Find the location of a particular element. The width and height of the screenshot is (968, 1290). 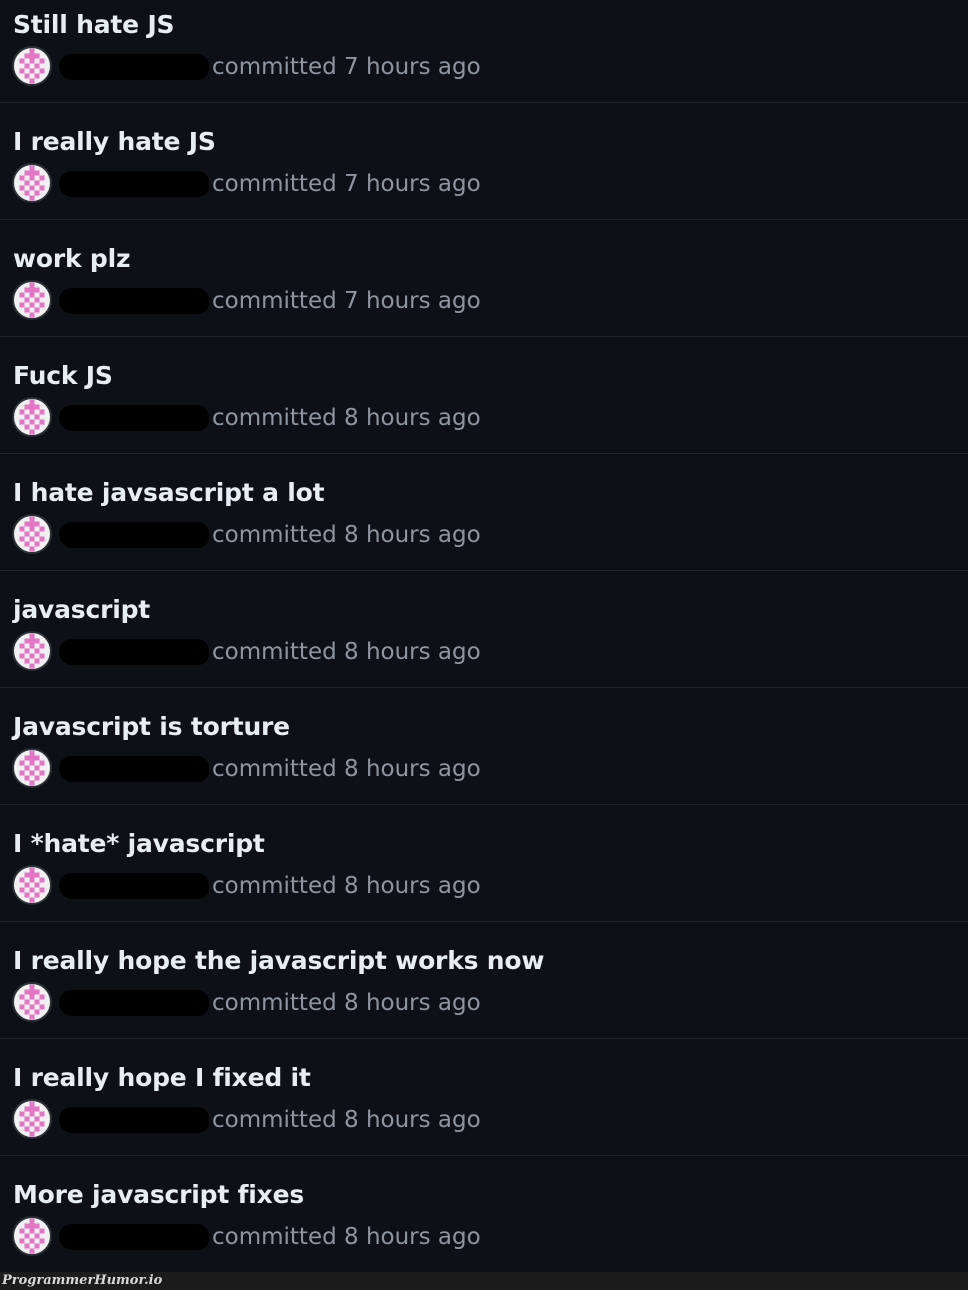

commit-title-link: I *hate* javascript is located at coordinates (139, 843).